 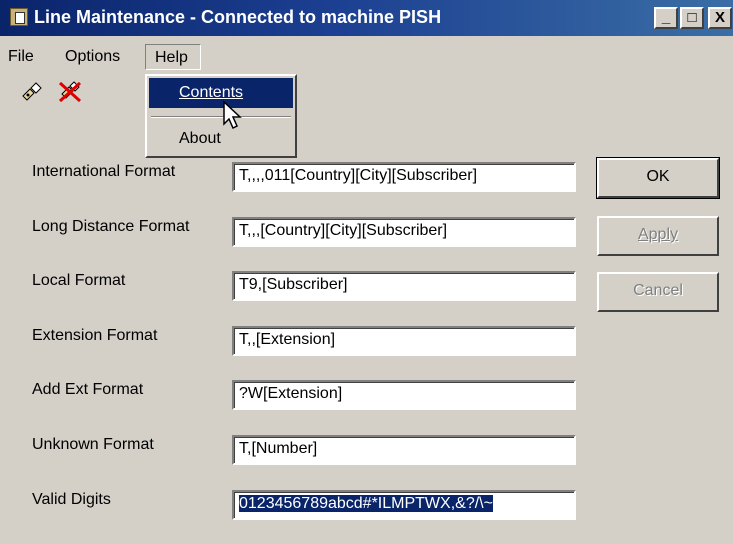 What do you see at coordinates (366, 503) in the screenshot?
I see `valid-digits-selection: 0123456789abcd#*ILMPTWX,&?/\~` at bounding box center [366, 503].